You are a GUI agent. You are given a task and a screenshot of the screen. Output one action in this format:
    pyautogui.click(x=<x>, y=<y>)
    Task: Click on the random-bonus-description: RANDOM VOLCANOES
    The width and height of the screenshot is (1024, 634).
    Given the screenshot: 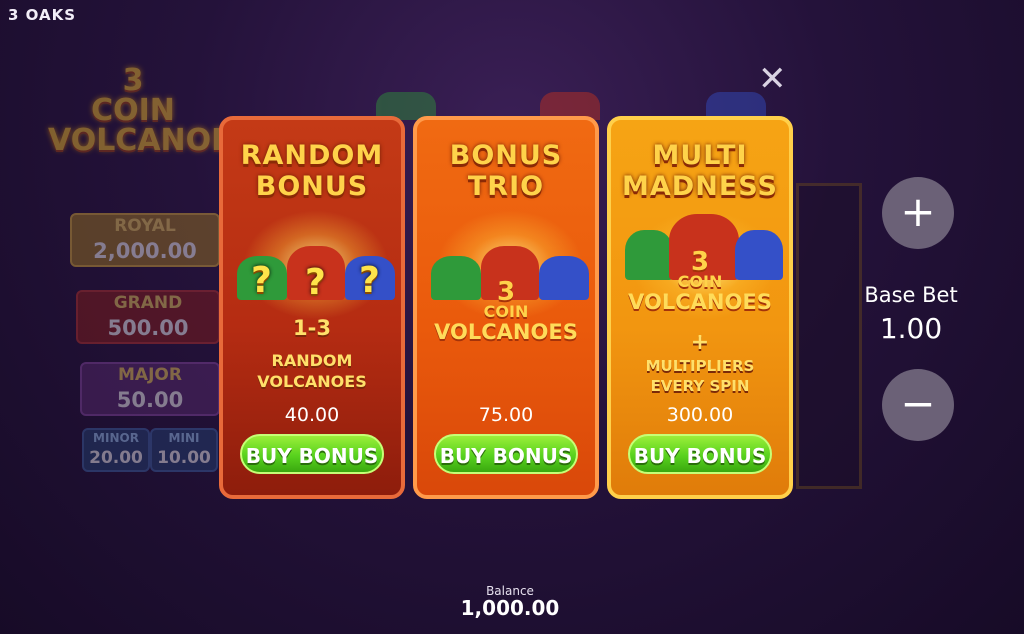 What is the action you would take?
    pyautogui.click(x=312, y=371)
    